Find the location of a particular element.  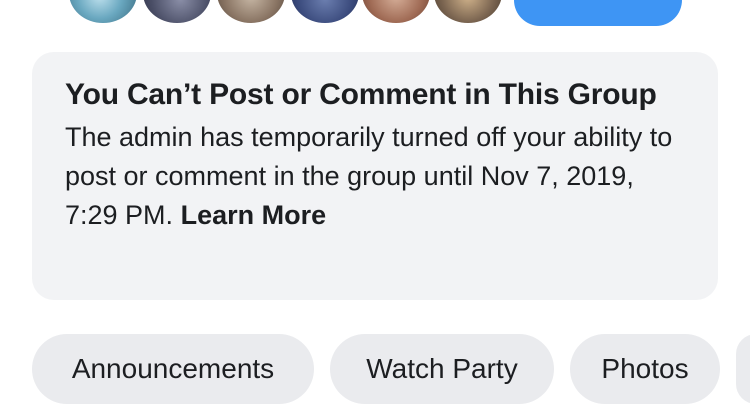

member-avatars is located at coordinates (375, 15).